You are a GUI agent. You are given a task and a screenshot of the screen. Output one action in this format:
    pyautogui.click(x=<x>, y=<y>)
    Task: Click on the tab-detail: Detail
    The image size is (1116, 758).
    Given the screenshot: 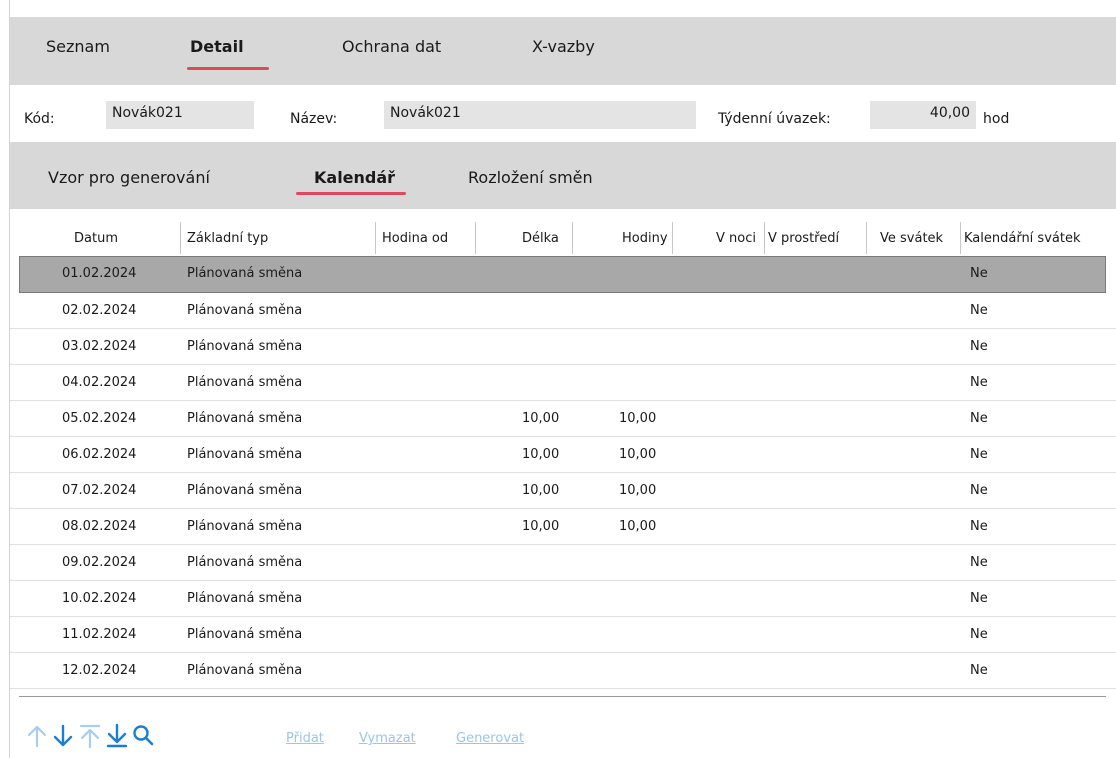 What is the action you would take?
    pyautogui.click(x=217, y=46)
    